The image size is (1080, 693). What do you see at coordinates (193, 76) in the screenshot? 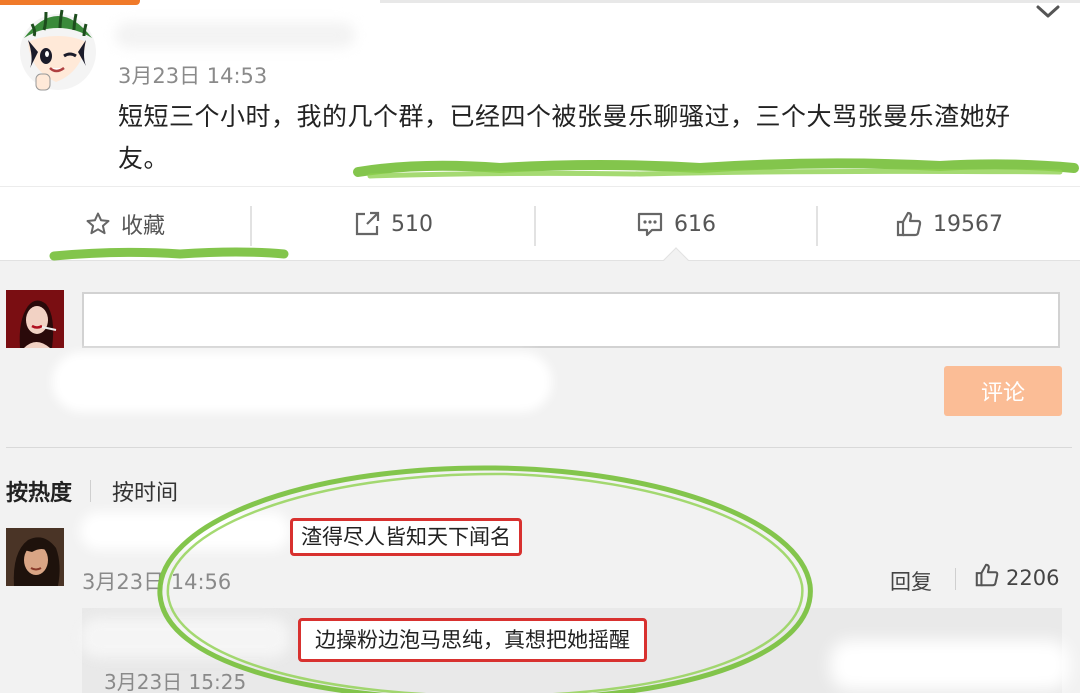
I see `post-timestamp: 3月23日 14:53` at bounding box center [193, 76].